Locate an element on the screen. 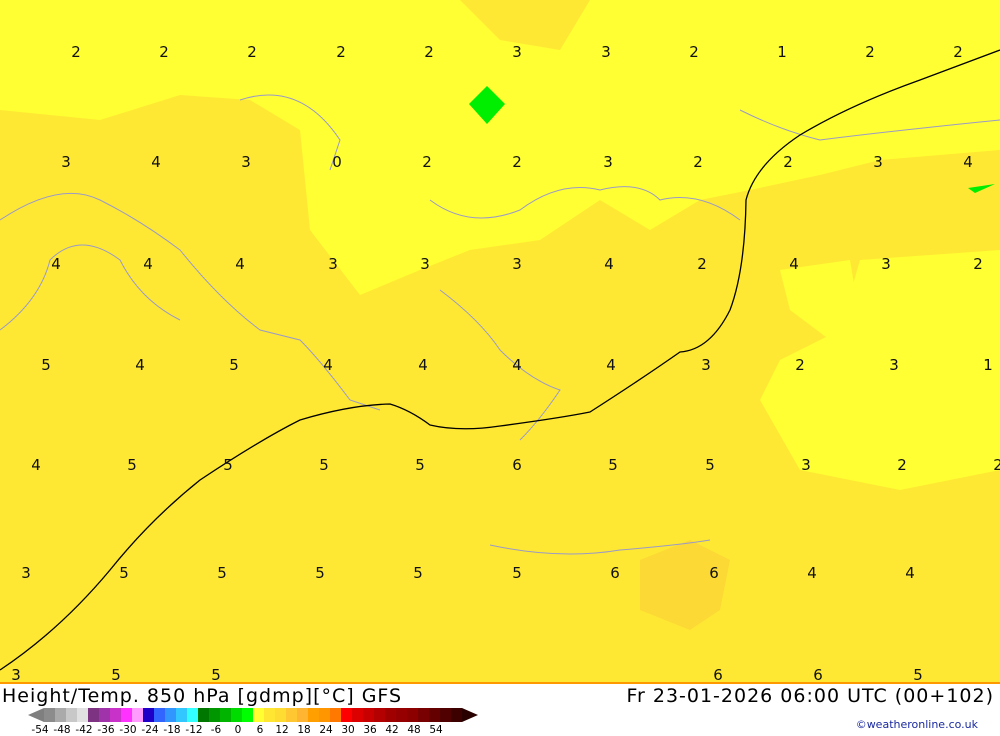 This screenshot has width=1000, height=736. green-diamond-marker is located at coordinates (487, 105).